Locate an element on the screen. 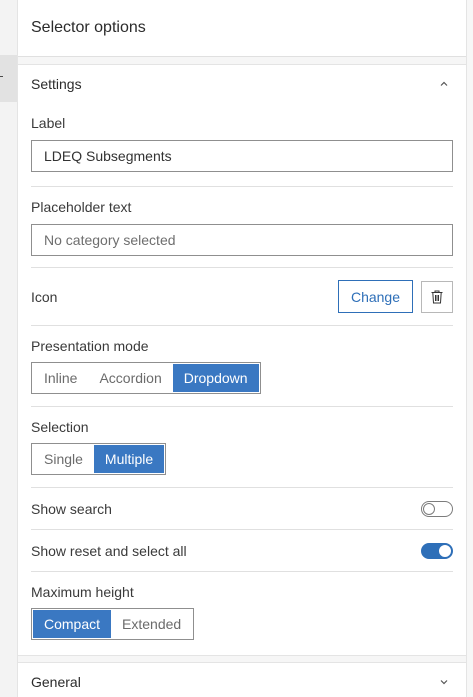 Image resolution: width=473 pixels, height=697 pixels. placeholder-field-label: Placeholder text is located at coordinates (81, 207).